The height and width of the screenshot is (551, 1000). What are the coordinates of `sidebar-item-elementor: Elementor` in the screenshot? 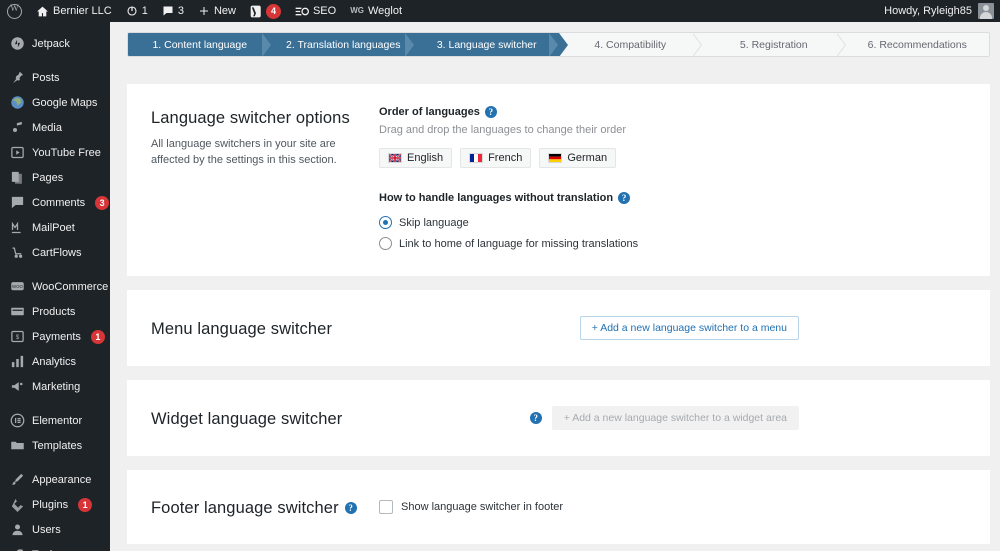 It's located at (55, 420).